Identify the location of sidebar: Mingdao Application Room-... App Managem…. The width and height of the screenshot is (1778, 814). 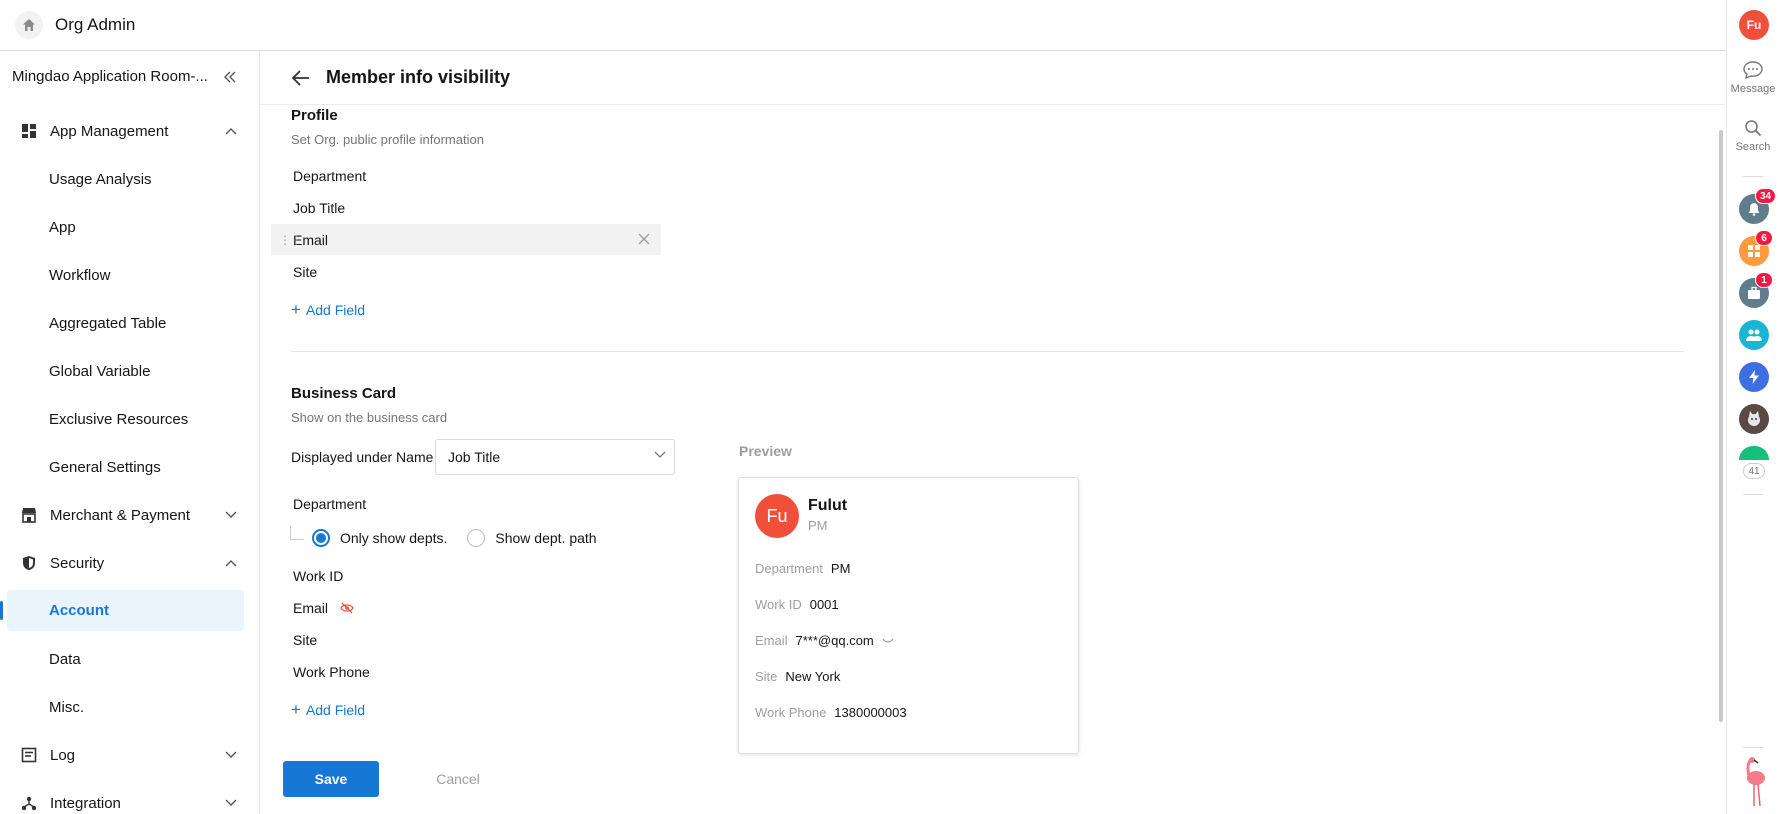
(130, 432).